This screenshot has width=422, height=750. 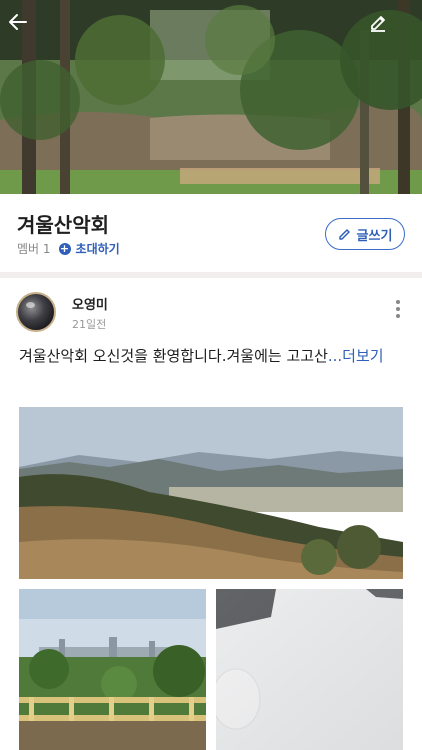 I want to click on post-date: 21일전, so click(x=89, y=324).